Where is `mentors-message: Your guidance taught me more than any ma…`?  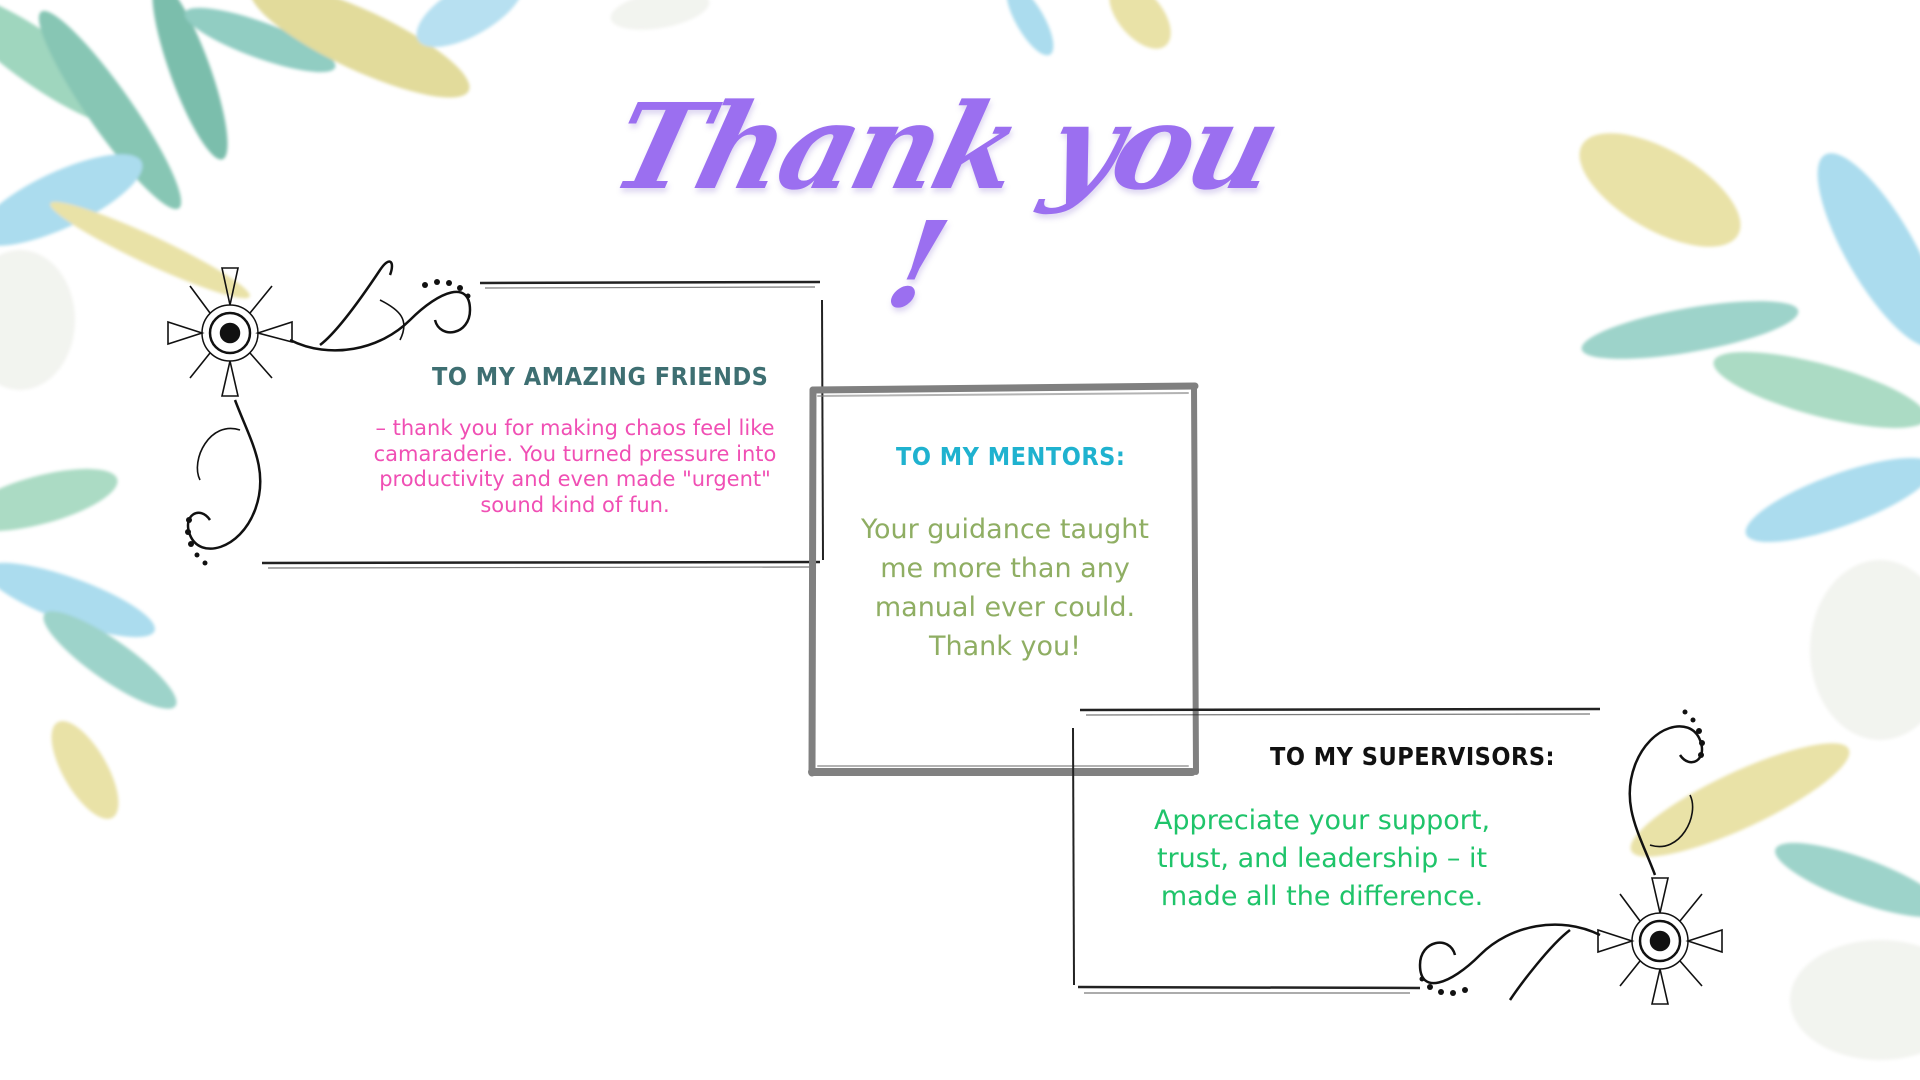
mentors-message: Your guidance taught me more than any ma… is located at coordinates (1005, 588).